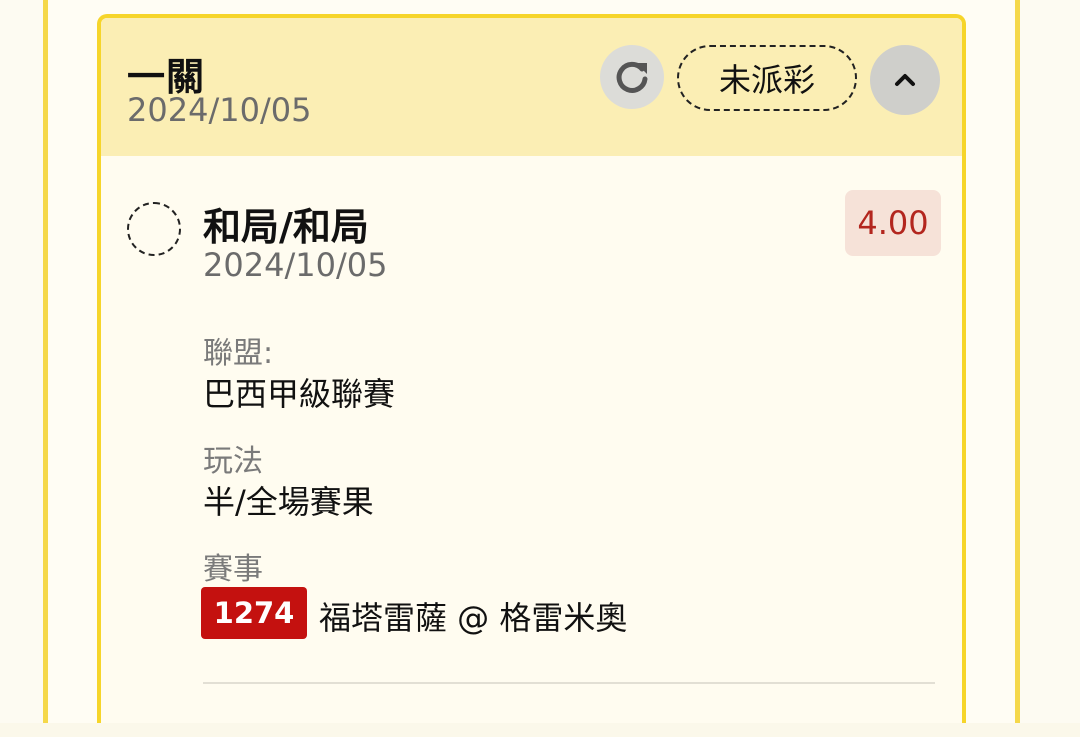 This screenshot has width=1080, height=737. Describe the element at coordinates (238, 353) in the screenshot. I see `league-label: 聯盟:` at that location.